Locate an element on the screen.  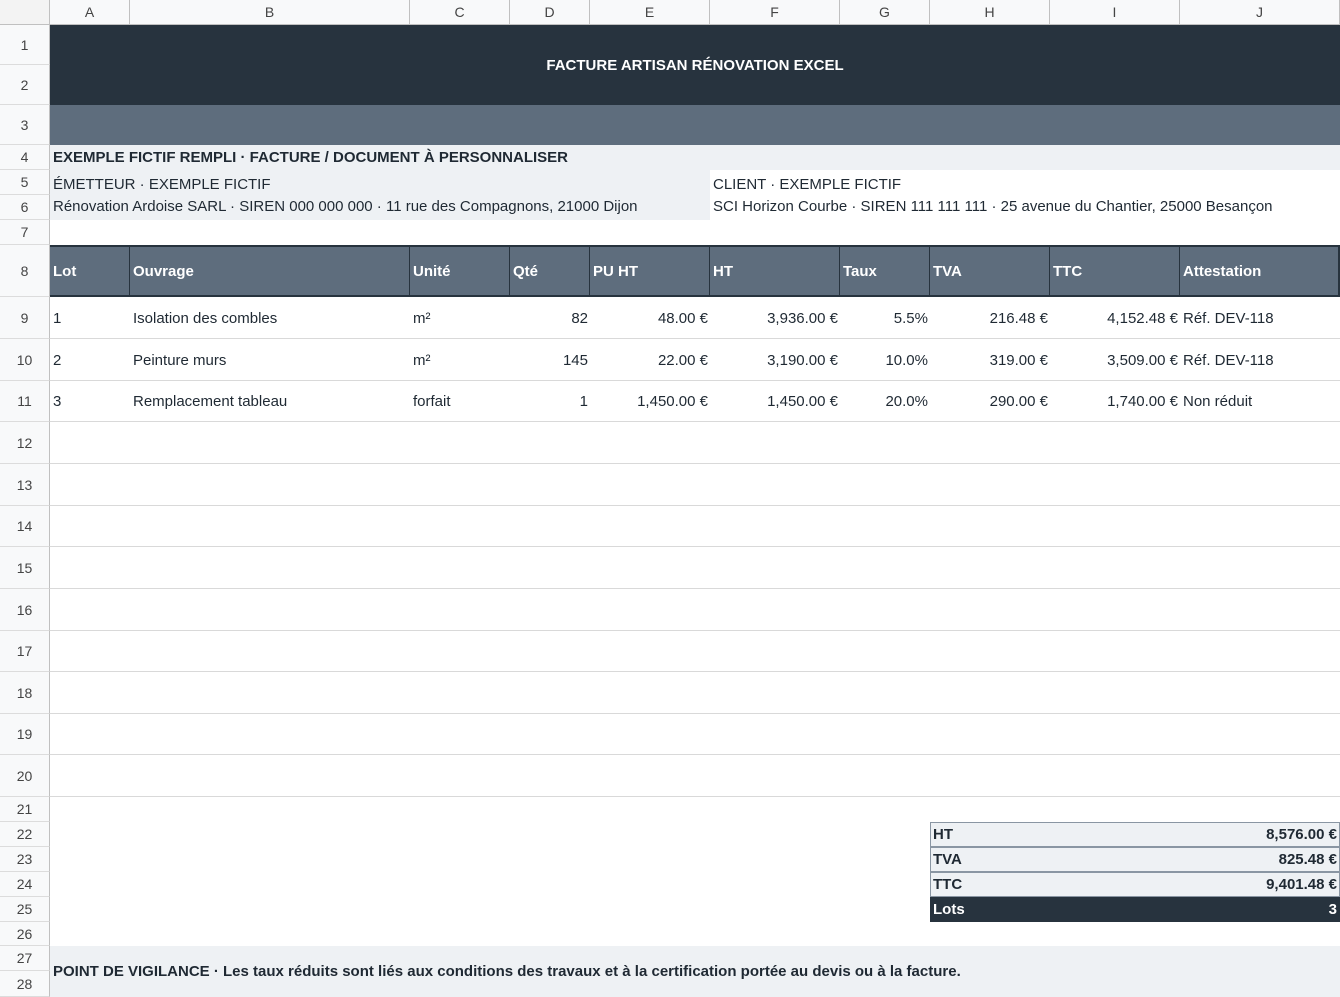
cell-qte: 82 is located at coordinates (549, 318).